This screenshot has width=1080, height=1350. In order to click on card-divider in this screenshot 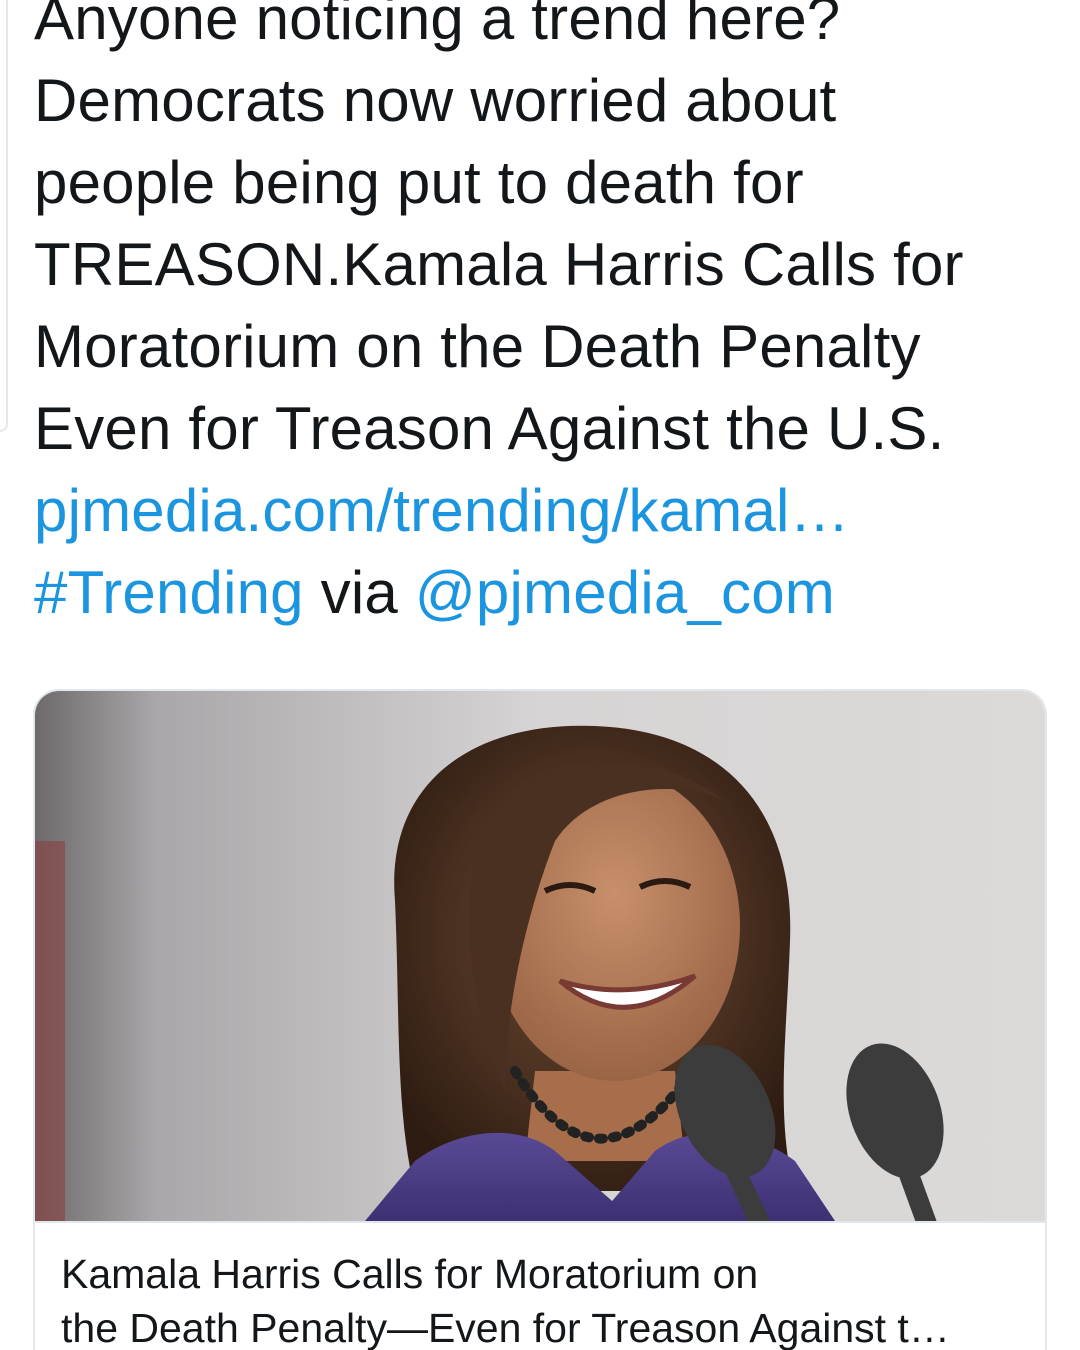, I will do `click(540, 1222)`.